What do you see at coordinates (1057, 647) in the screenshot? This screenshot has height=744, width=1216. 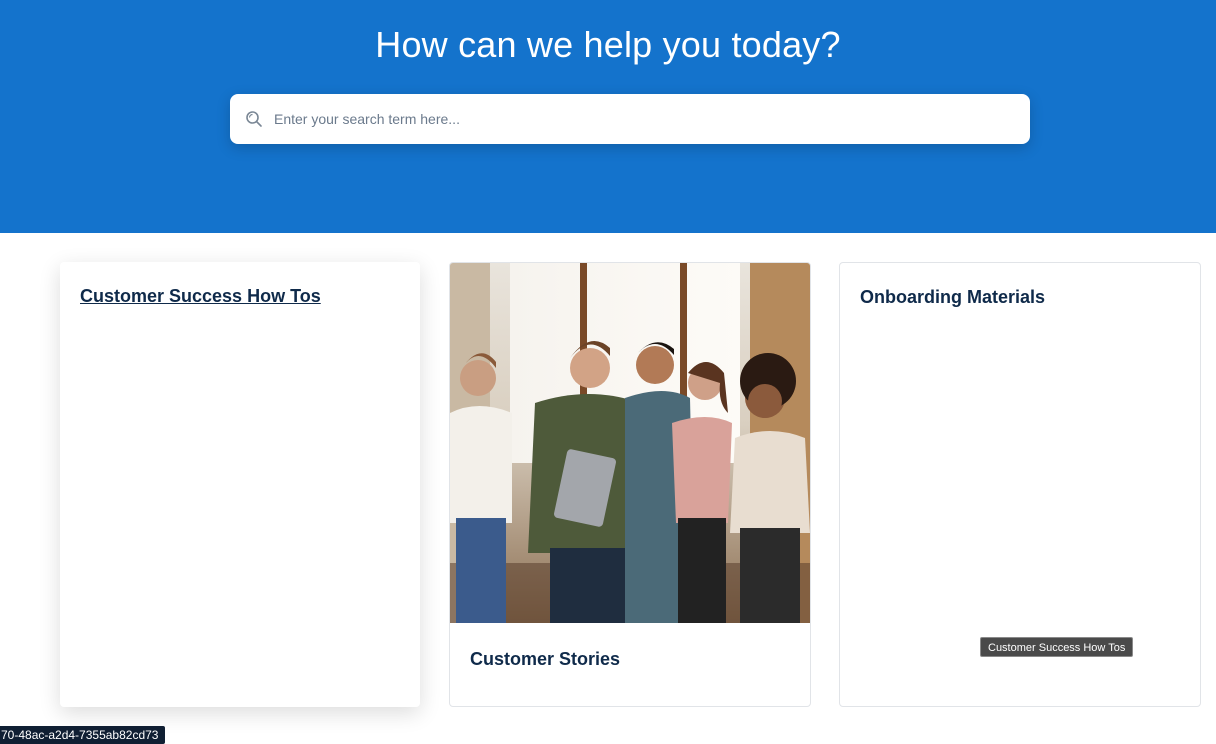 I see `link-tooltip: Customer Success How Tos` at bounding box center [1057, 647].